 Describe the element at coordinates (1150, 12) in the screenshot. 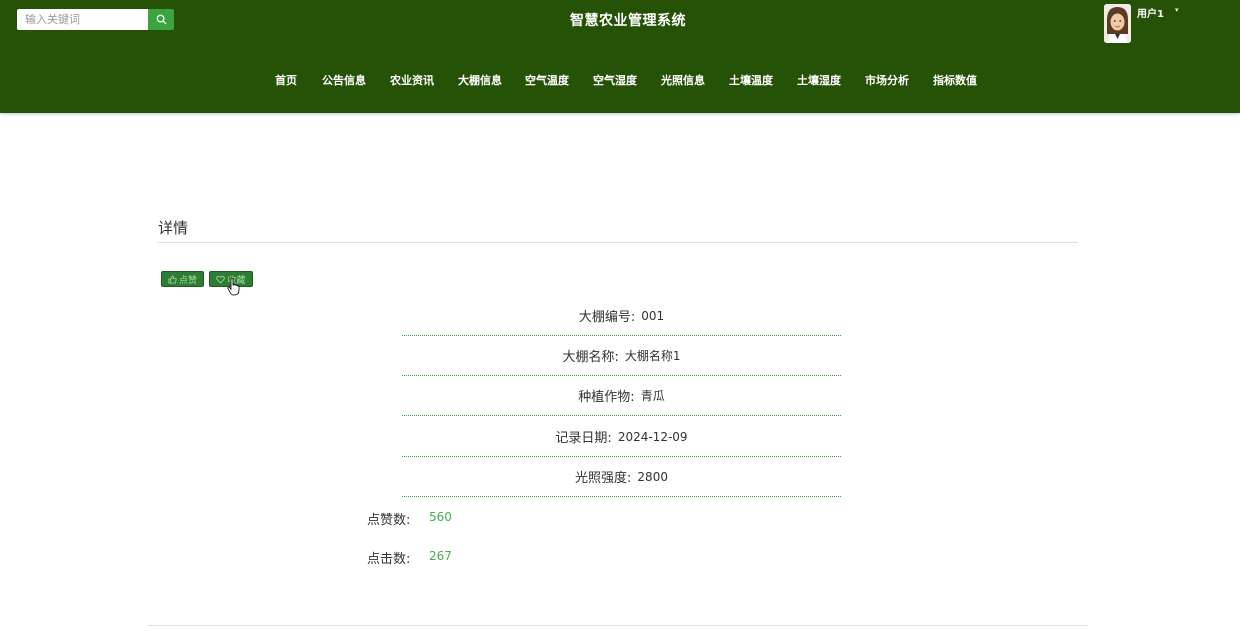

I see `user-name: 用户1` at that location.